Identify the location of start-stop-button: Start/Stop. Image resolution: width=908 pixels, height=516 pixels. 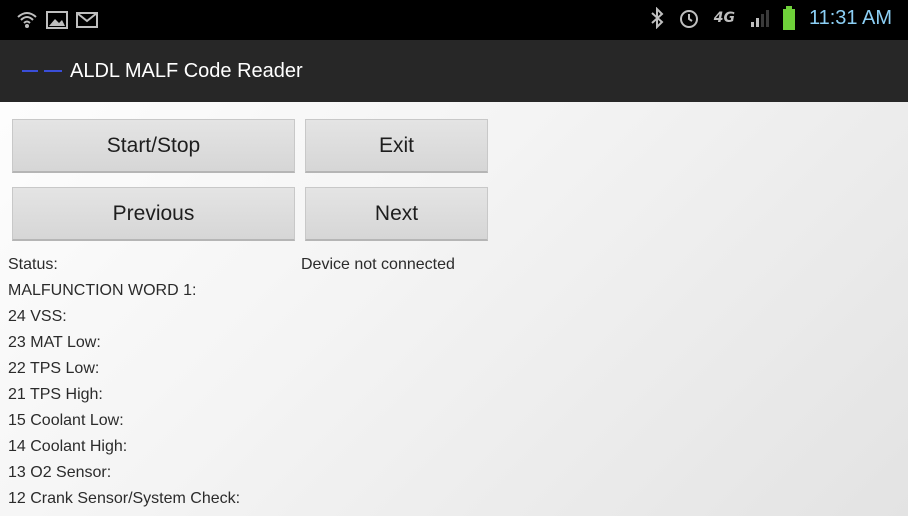
(153, 146).